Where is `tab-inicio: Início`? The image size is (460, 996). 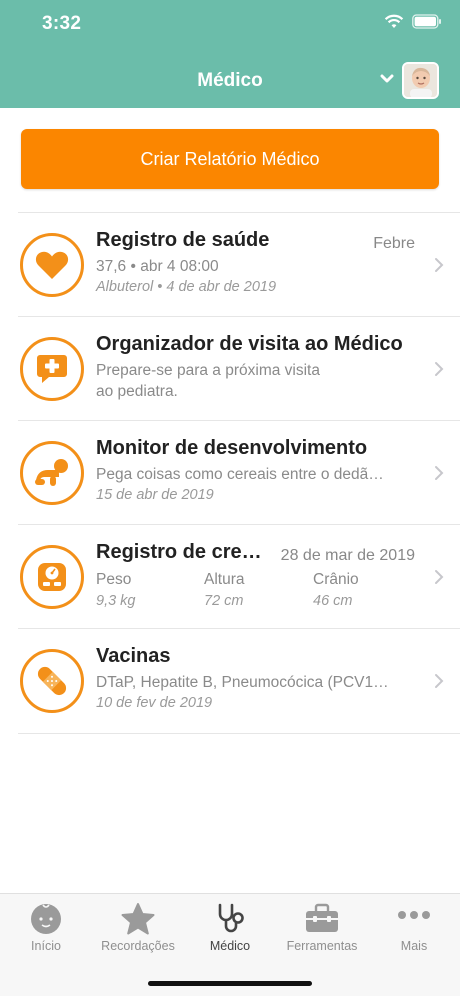
tab-inicio: Início is located at coordinates (46, 929).